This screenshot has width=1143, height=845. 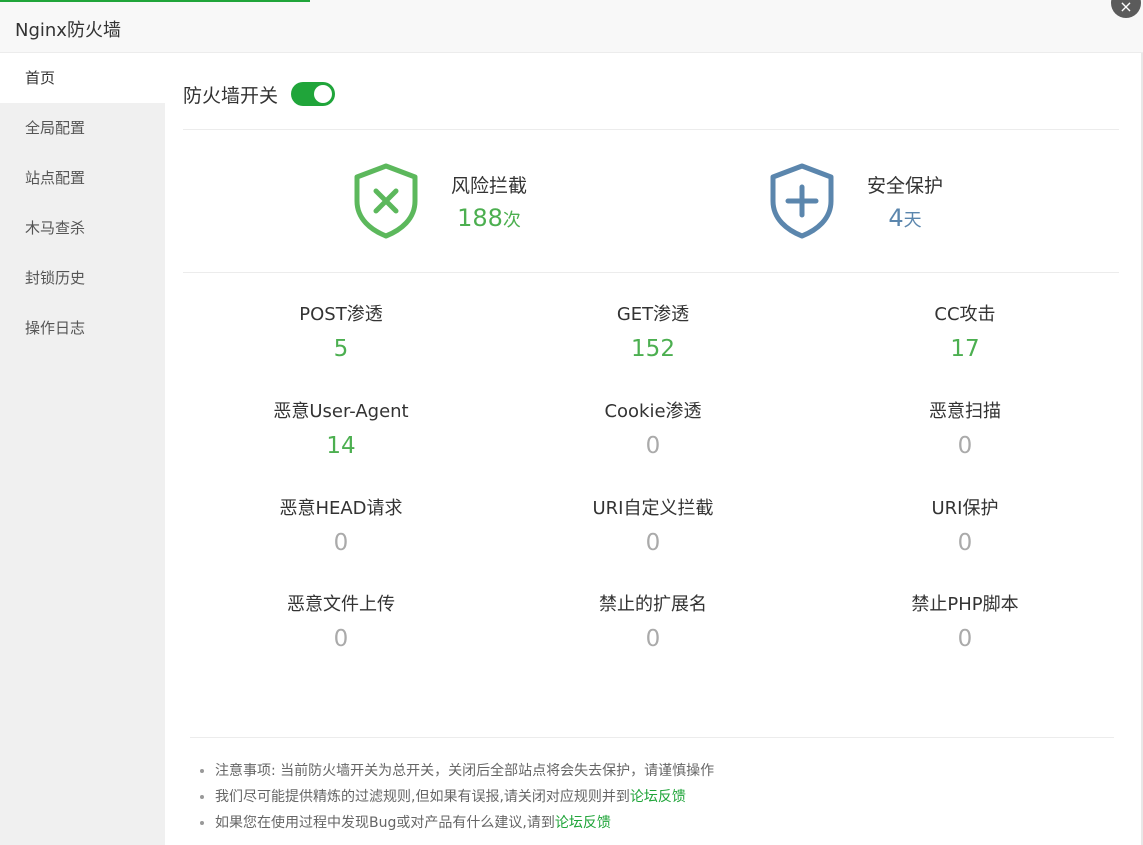 What do you see at coordinates (653, 508) in the screenshot?
I see `stat-label: URI自定义拦截` at bounding box center [653, 508].